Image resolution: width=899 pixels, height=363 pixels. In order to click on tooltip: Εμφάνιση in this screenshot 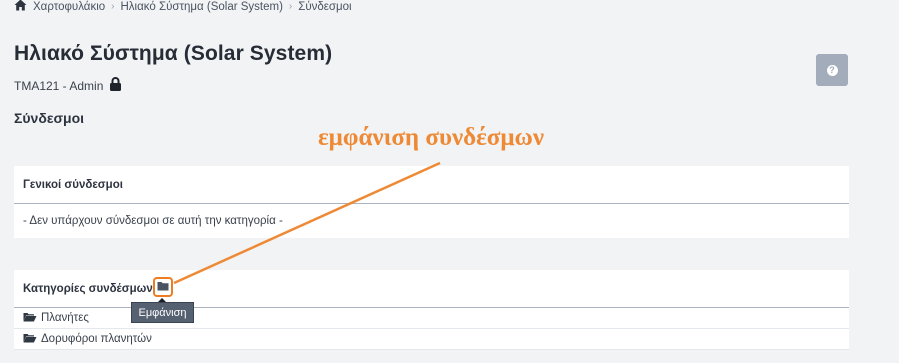, I will do `click(162, 312)`.